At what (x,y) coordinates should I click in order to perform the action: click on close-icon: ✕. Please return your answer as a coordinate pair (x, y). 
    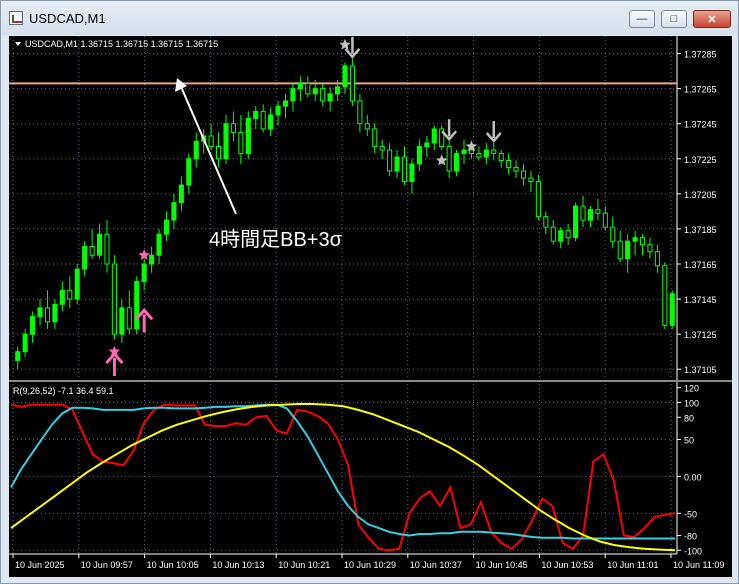
    Looking at the image, I should click on (712, 19).